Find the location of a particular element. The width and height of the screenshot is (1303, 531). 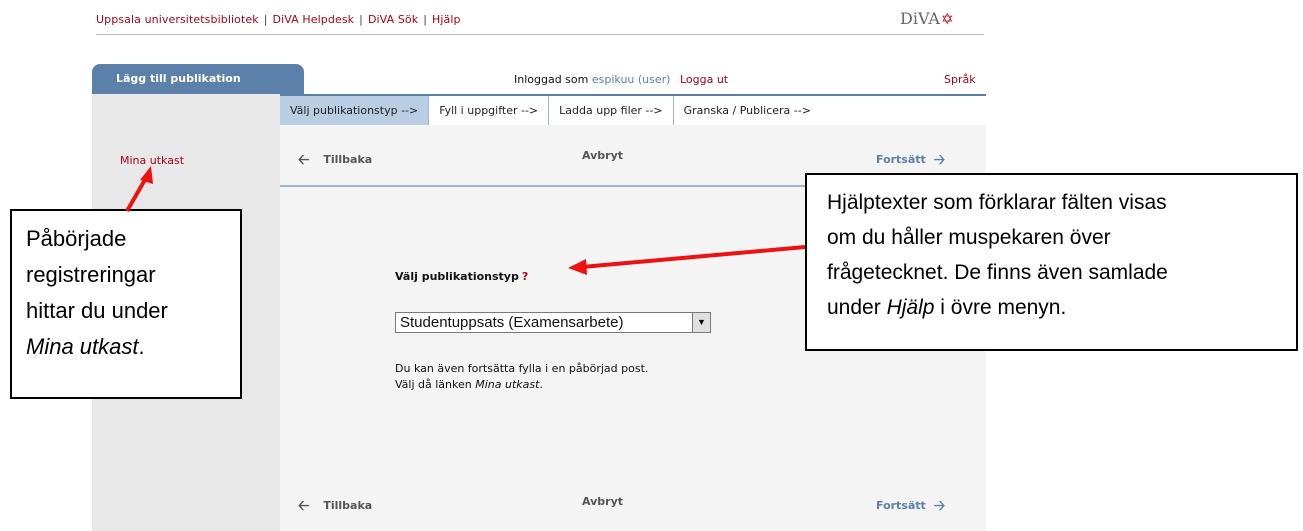

select-value: Studentuppsats (Examensarbete) is located at coordinates (512, 322).